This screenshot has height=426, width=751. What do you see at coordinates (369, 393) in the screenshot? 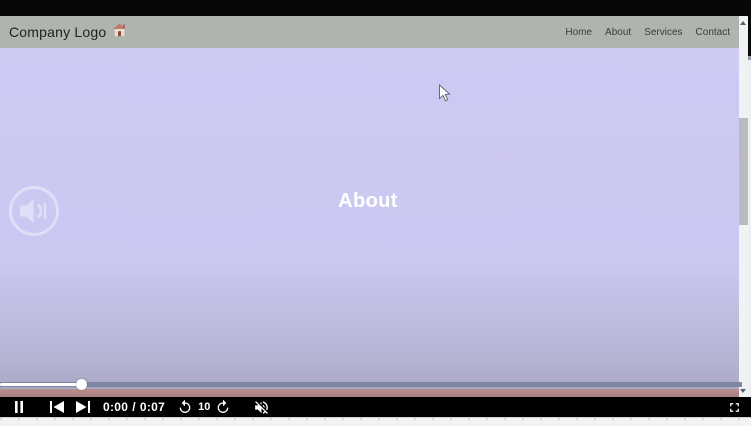
I see `page-footer-strip` at bounding box center [369, 393].